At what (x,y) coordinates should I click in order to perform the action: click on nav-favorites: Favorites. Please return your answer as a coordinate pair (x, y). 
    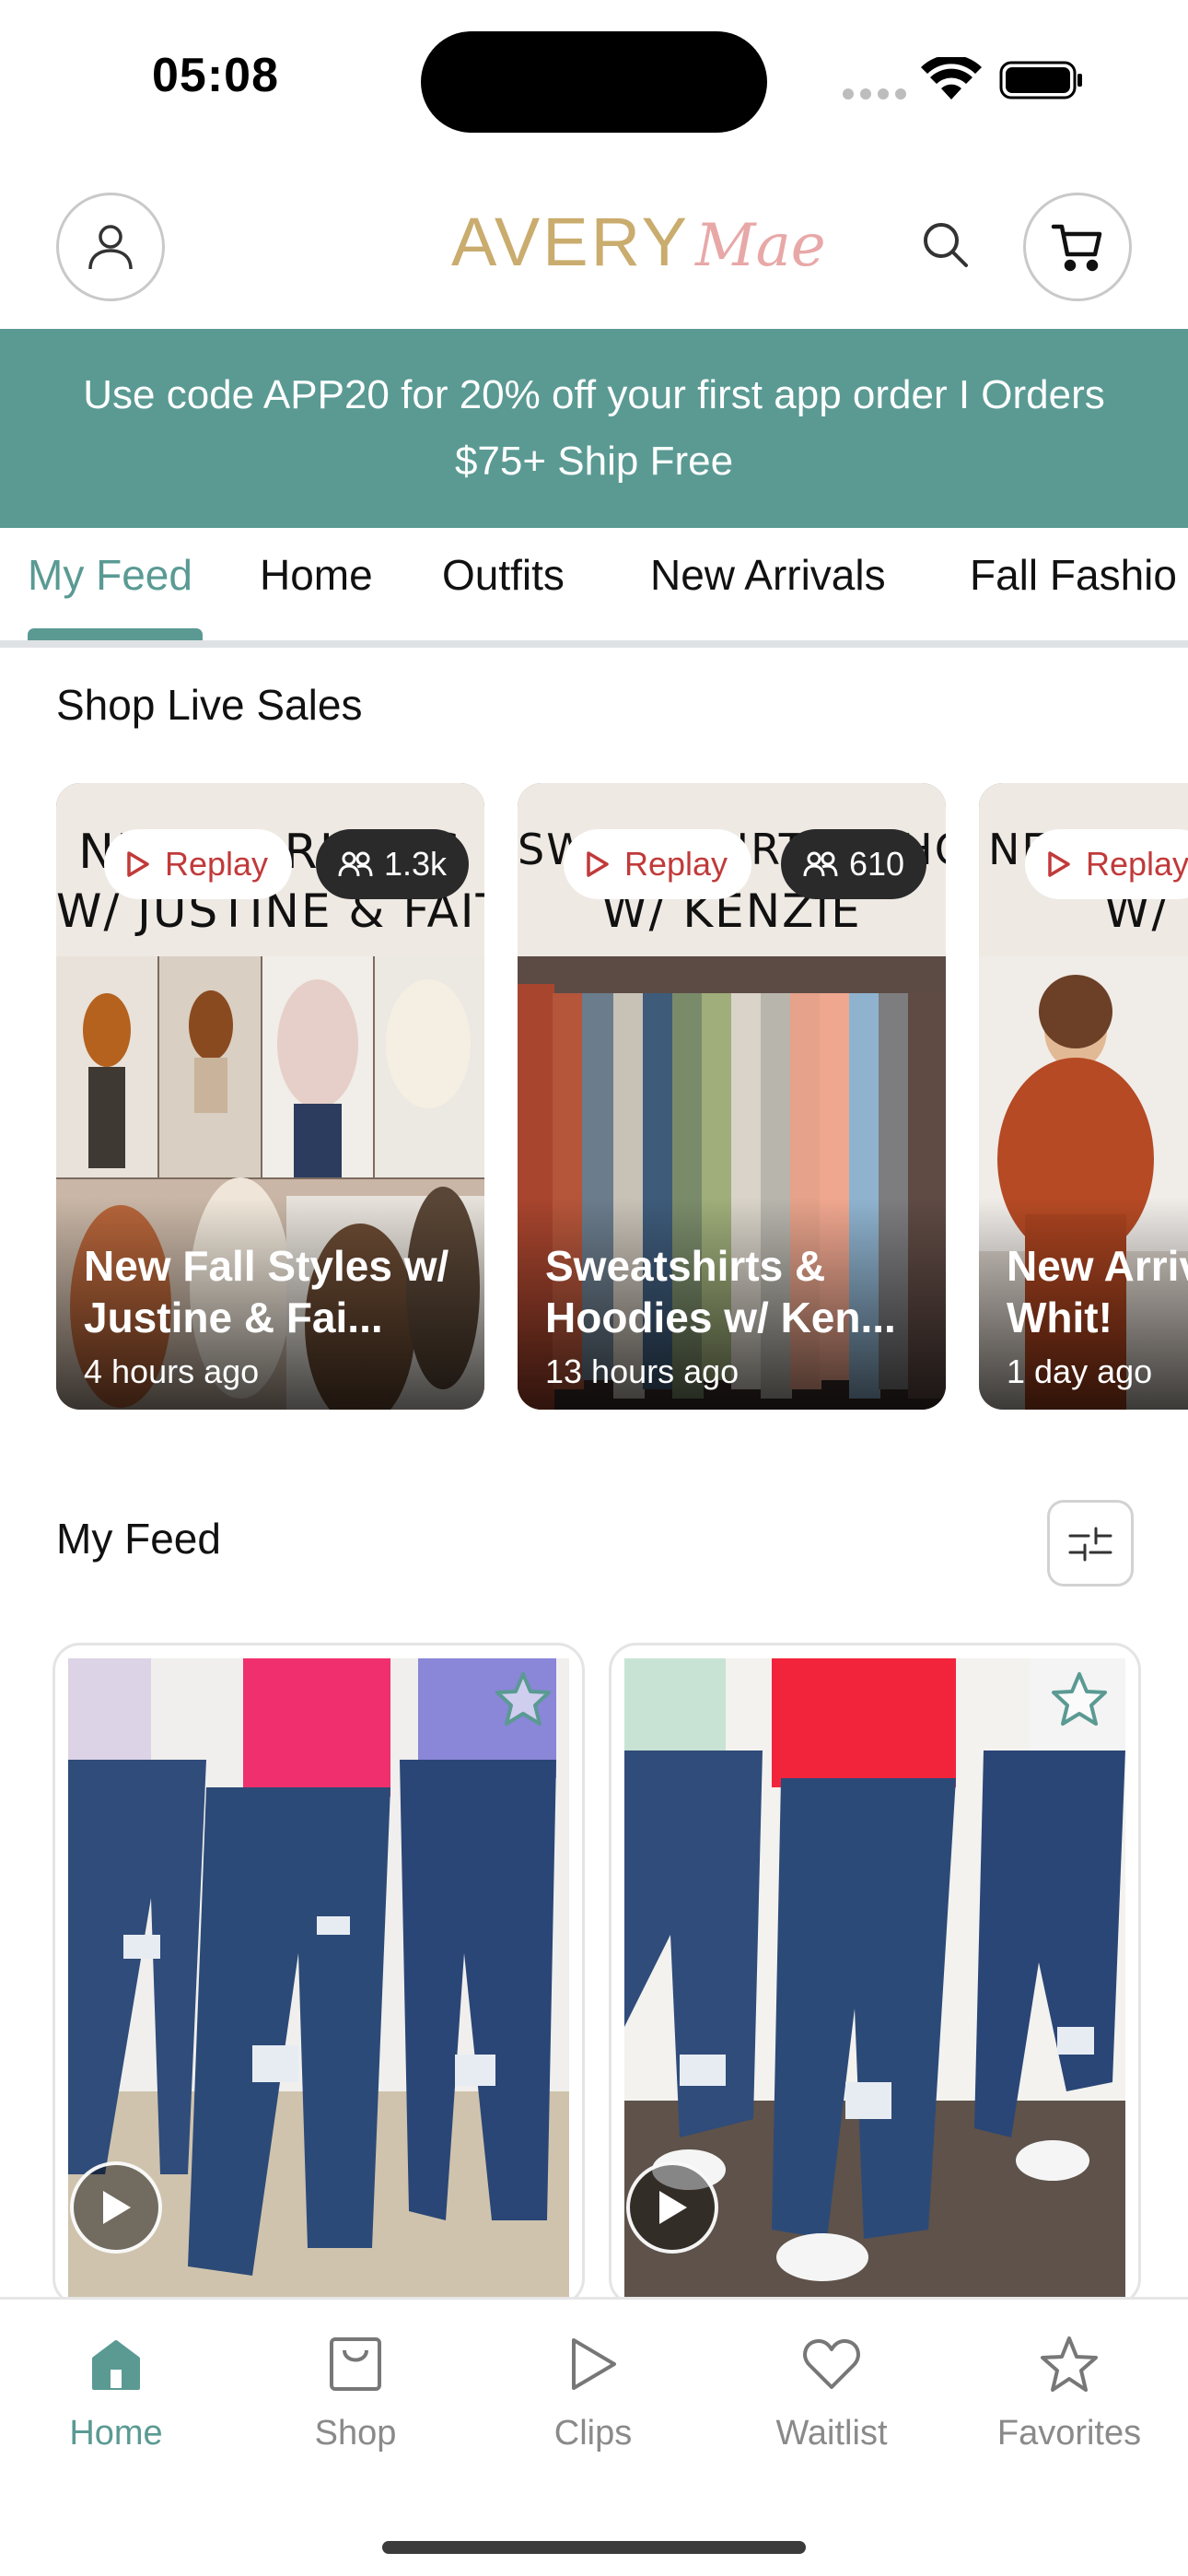
    Looking at the image, I should click on (1069, 2390).